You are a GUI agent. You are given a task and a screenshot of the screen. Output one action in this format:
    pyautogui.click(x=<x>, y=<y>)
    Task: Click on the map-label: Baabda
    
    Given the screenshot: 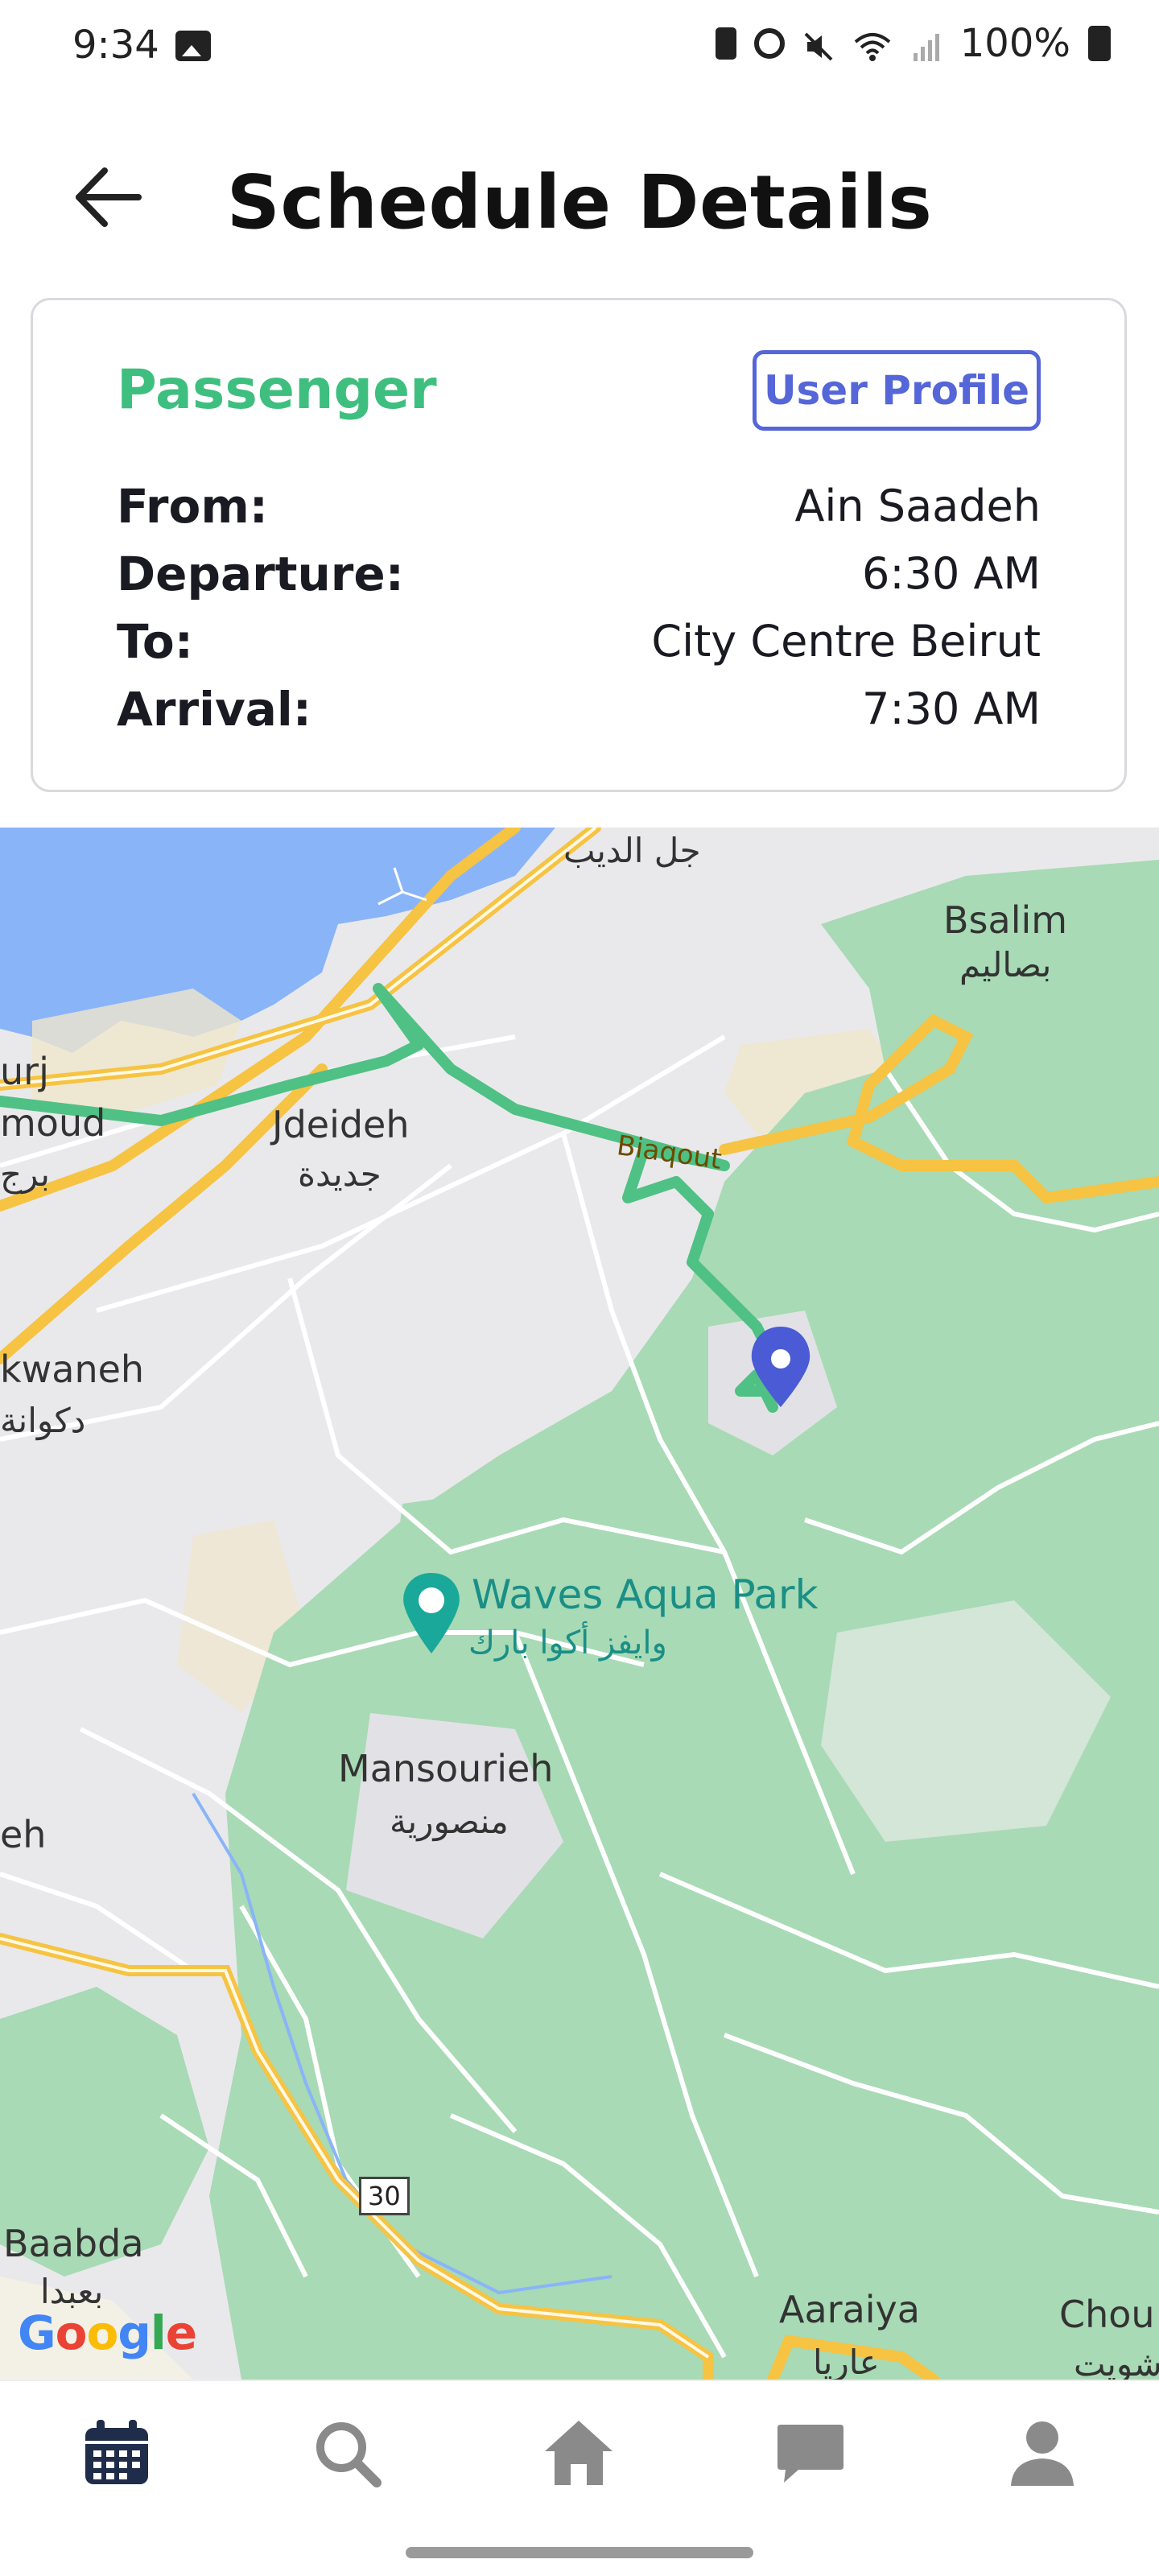 What is the action you would take?
    pyautogui.click(x=73, y=2243)
    